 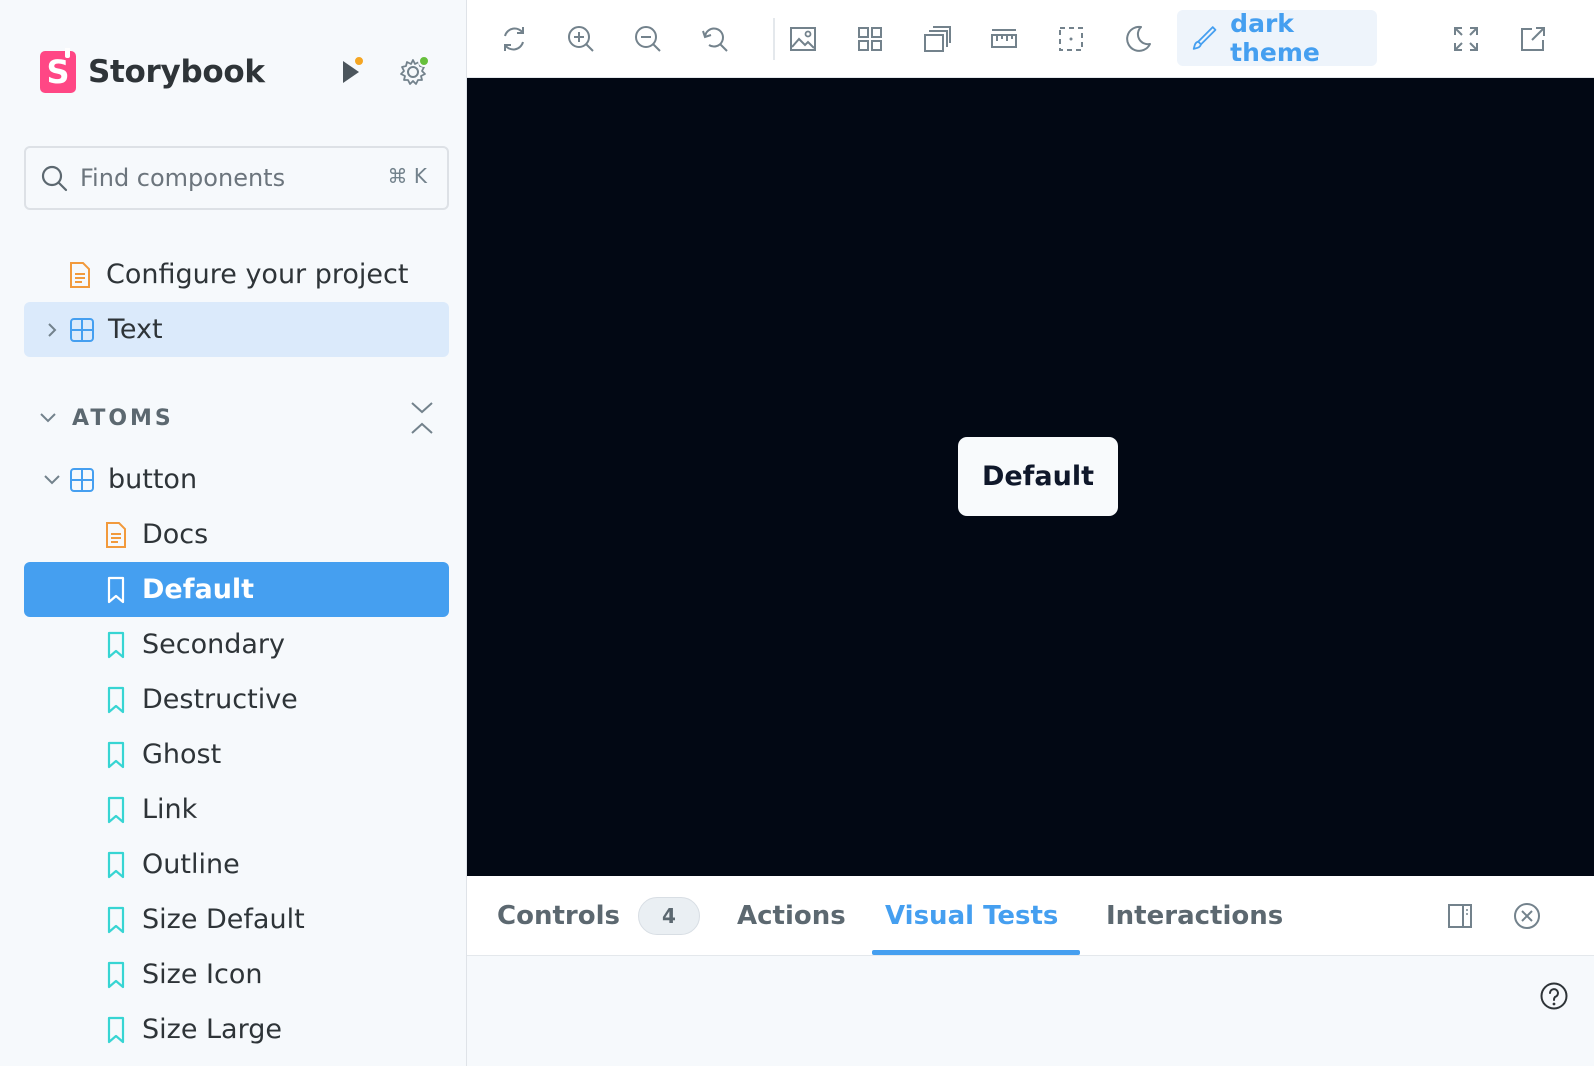 I want to click on search-input, so click(x=225, y=178).